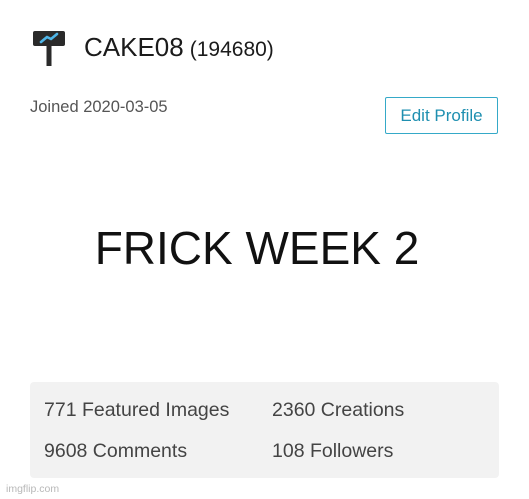 Image resolution: width=529 pixels, height=499 pixels. I want to click on user-avatar, so click(49, 49).